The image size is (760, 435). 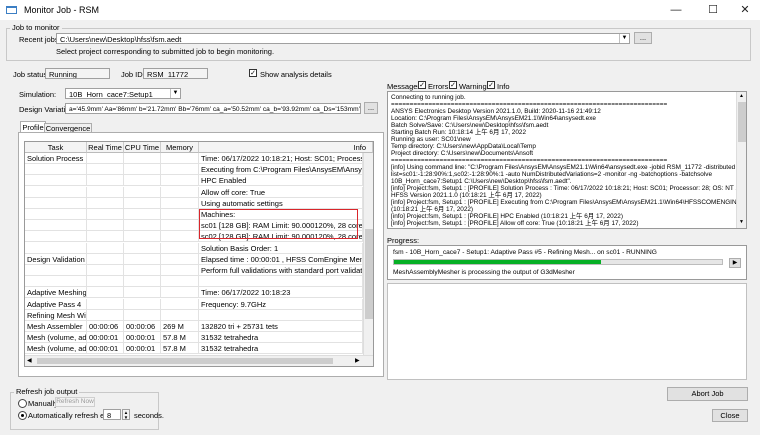 What do you see at coordinates (123, 93) in the screenshot?
I see `simulation-select: 10B_Horn_cace7:Setup1 ▼` at bounding box center [123, 93].